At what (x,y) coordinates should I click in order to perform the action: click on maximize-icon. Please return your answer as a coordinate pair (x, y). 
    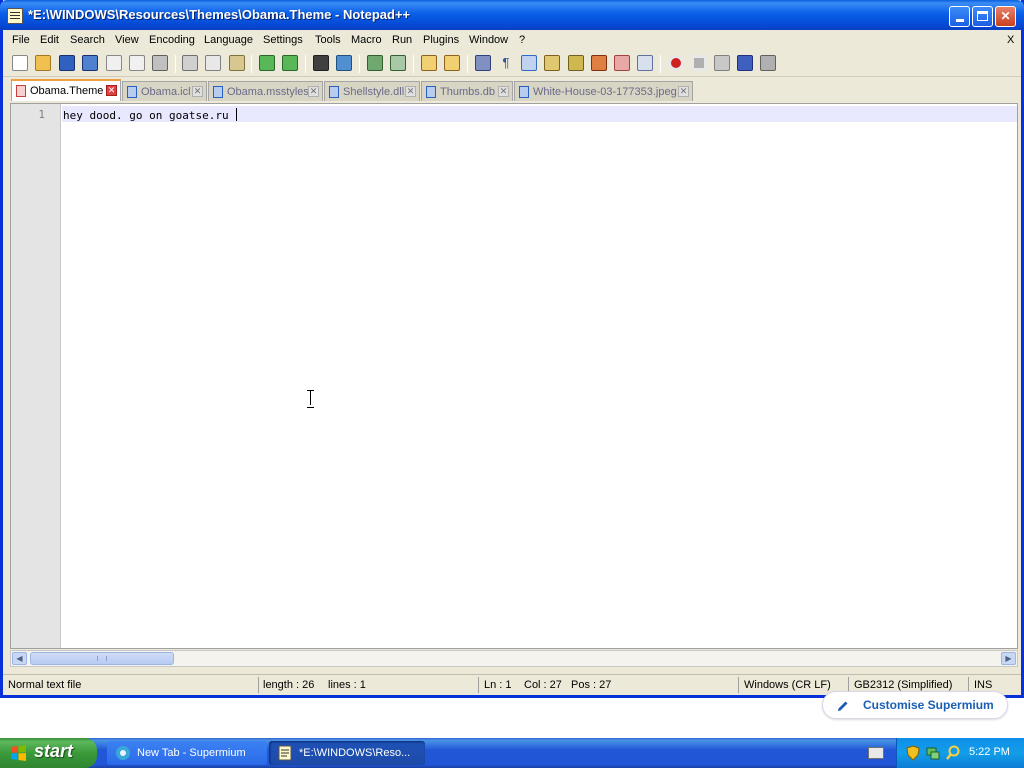
    Looking at the image, I should click on (982, 16).